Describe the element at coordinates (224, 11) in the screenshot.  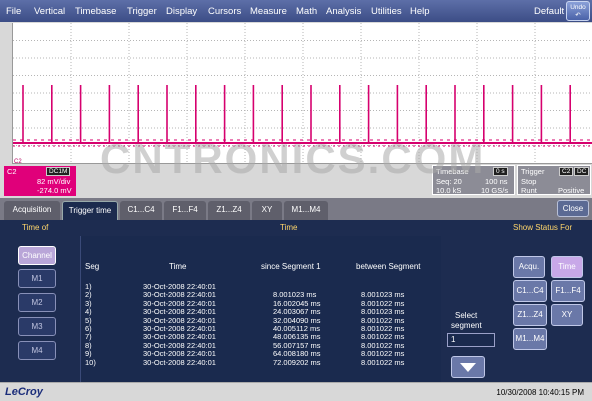
I see `menu-cursors: Cursors` at that location.